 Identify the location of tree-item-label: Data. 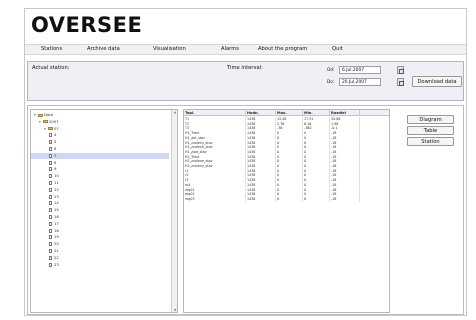
(49, 114).